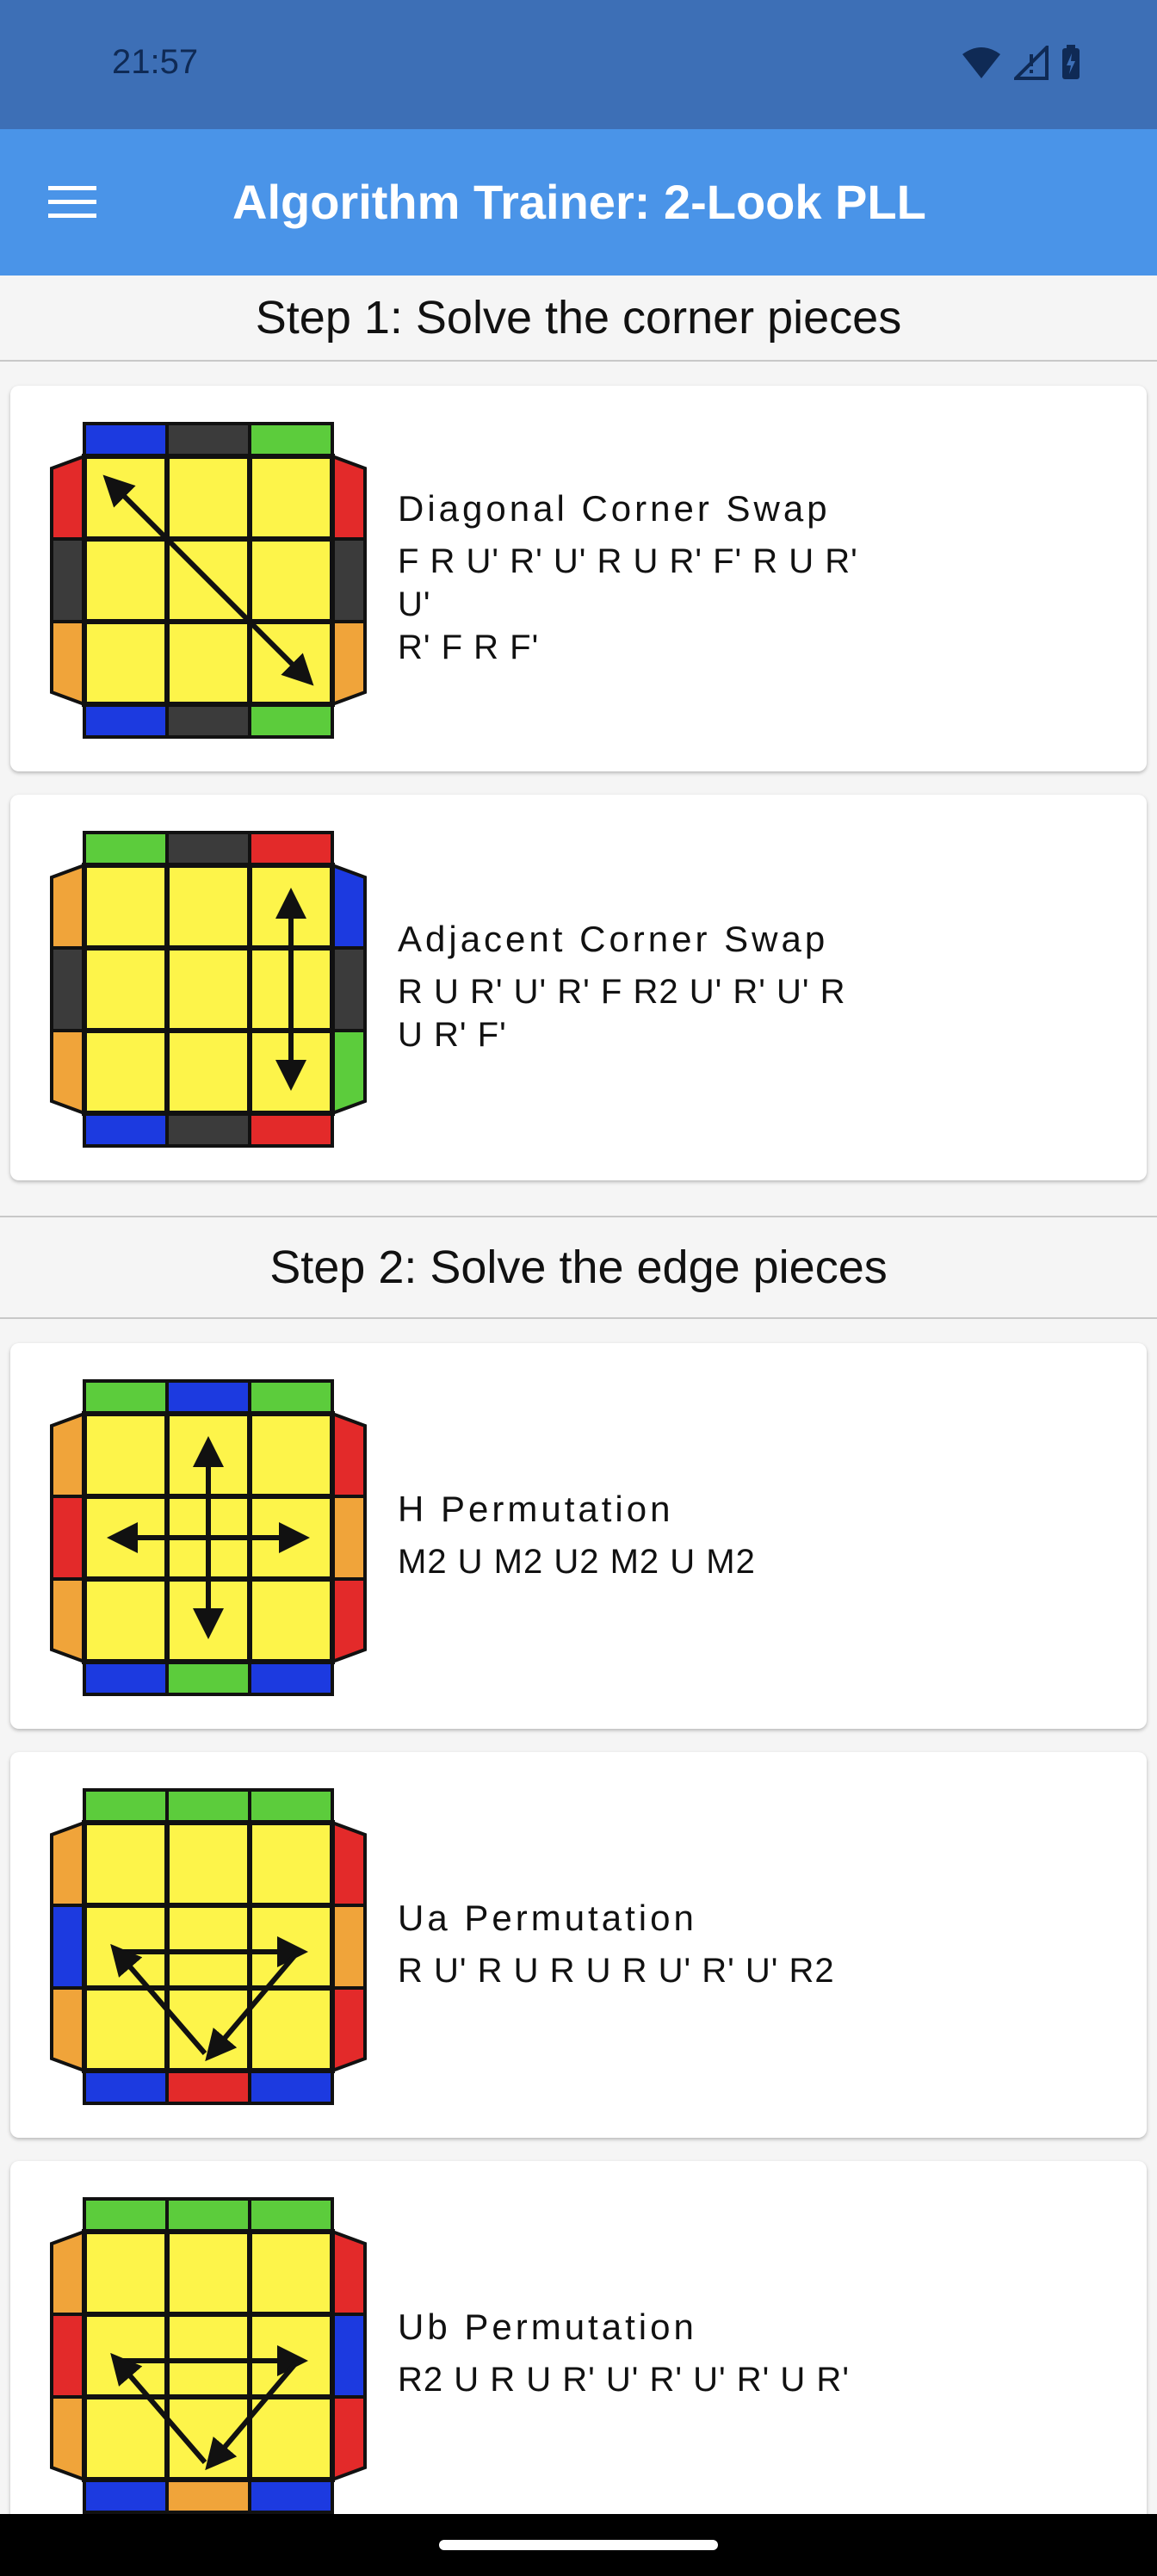  What do you see at coordinates (1071, 62) in the screenshot?
I see `battery-icon` at bounding box center [1071, 62].